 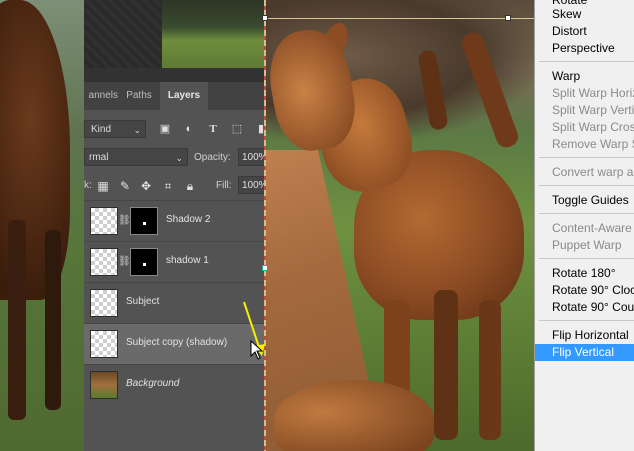 What do you see at coordinates (143, 301) in the screenshot?
I see `layer-name: Subject` at bounding box center [143, 301].